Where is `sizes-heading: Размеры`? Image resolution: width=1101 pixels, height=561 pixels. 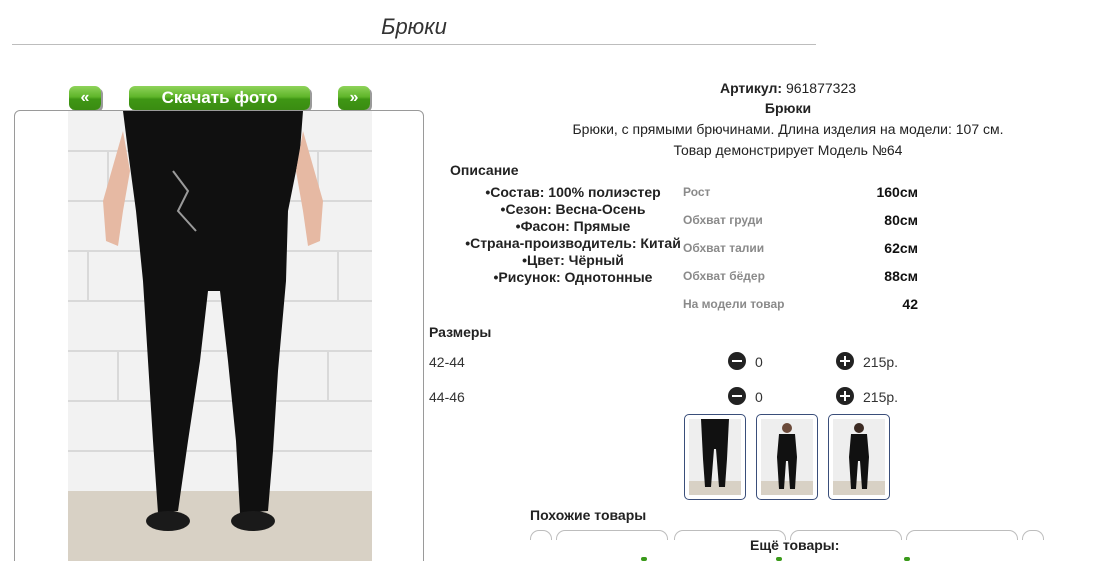 sizes-heading: Размеры is located at coordinates (460, 332).